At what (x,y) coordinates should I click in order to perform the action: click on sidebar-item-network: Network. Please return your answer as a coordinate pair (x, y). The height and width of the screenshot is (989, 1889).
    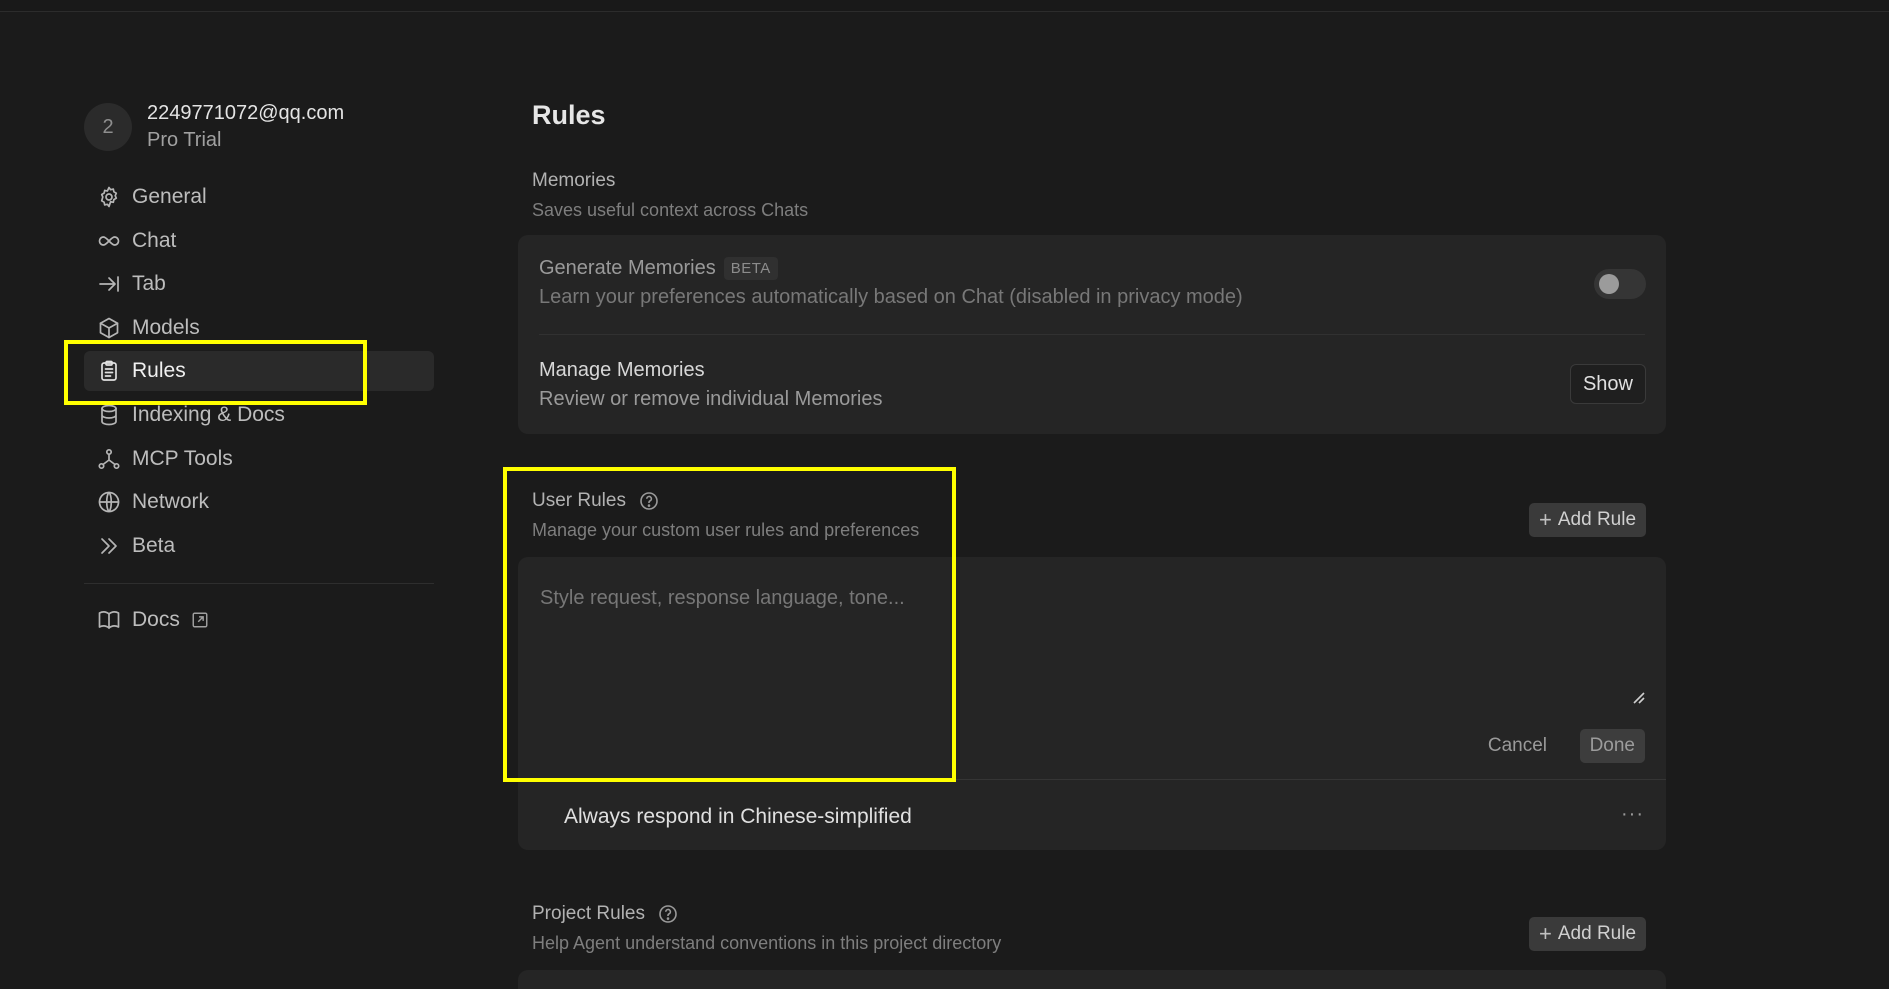
    Looking at the image, I should click on (259, 502).